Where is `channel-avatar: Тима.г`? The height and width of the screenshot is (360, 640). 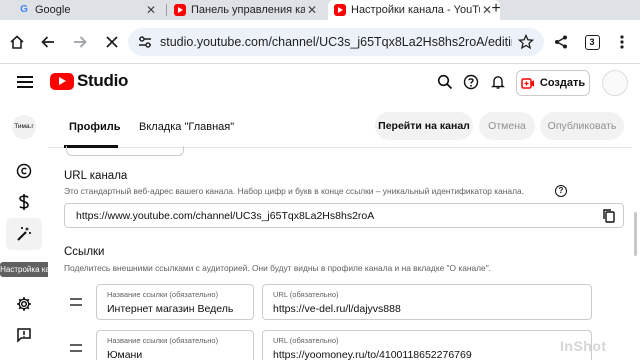 channel-avatar: Тима.г is located at coordinates (24, 127).